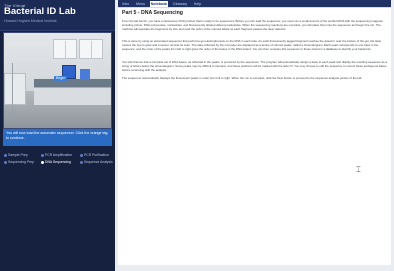 The width and height of the screenshot is (394, 271). I want to click on step-pcr-amplification: PCR Amplification, so click(56, 155).